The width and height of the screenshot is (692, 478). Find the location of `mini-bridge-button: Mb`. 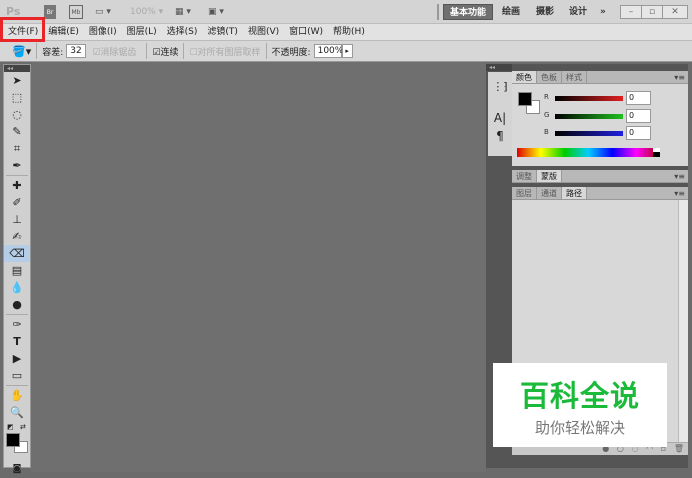

mini-bridge-button: Mb is located at coordinates (76, 12).